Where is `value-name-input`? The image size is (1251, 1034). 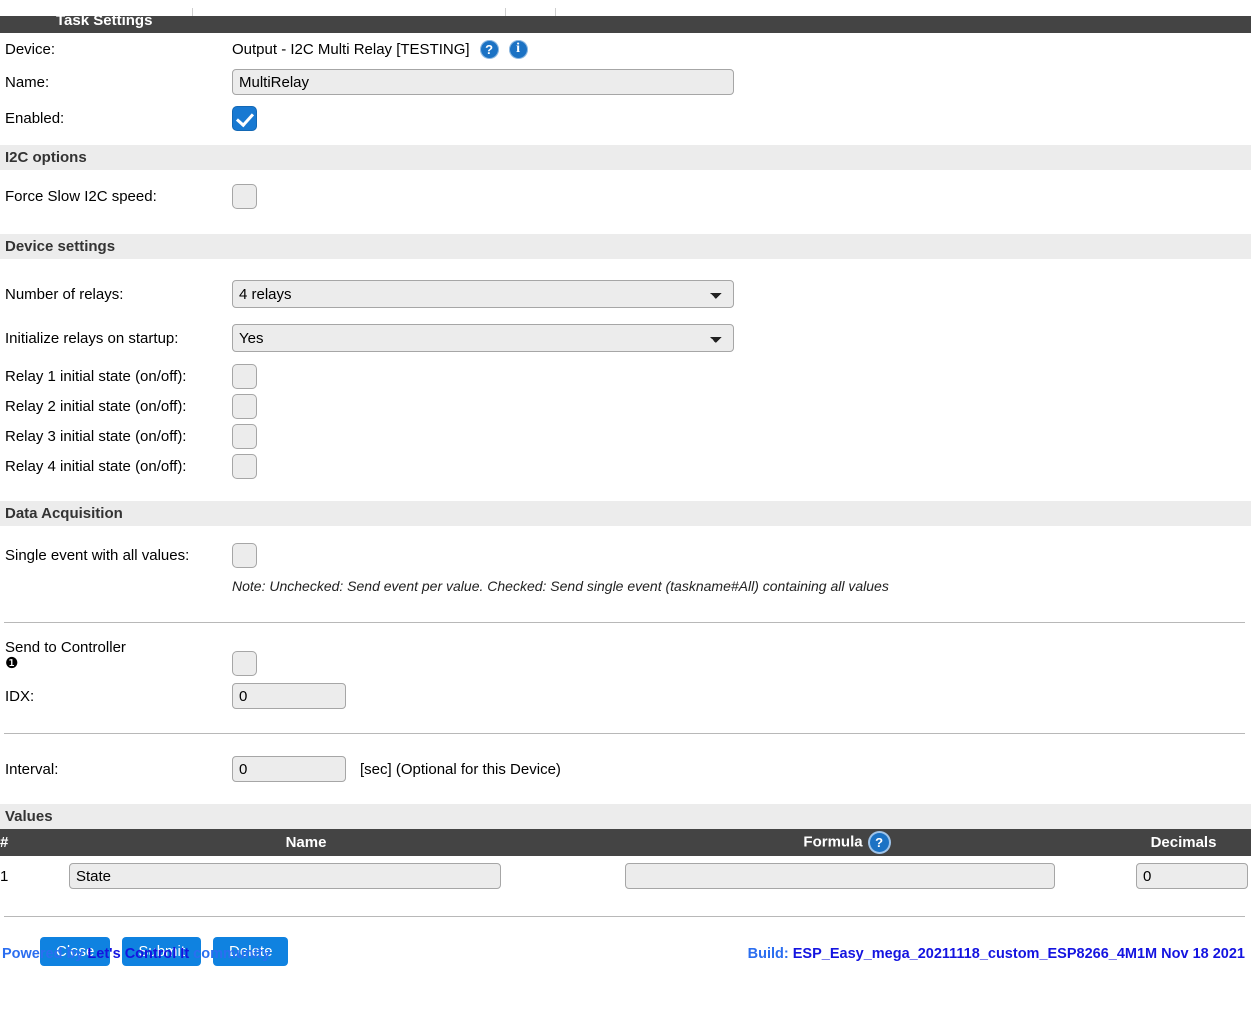 value-name-input is located at coordinates (285, 876).